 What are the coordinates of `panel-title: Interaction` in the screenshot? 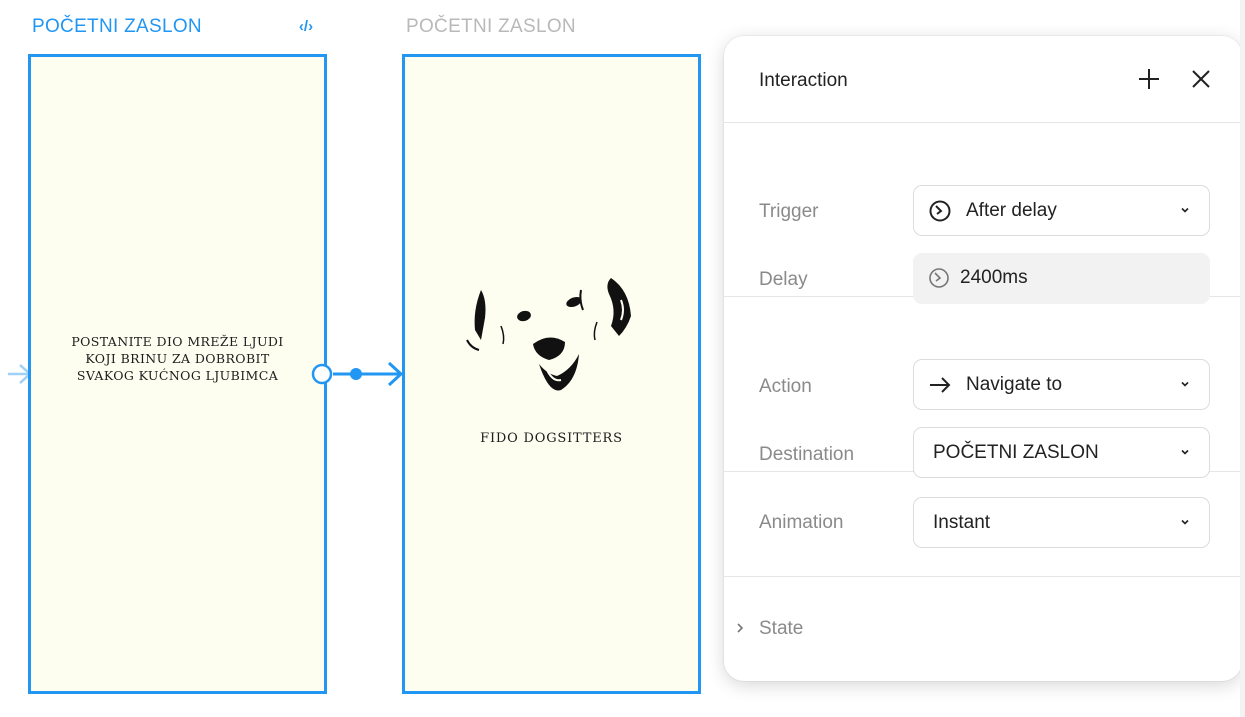 It's located at (803, 80).